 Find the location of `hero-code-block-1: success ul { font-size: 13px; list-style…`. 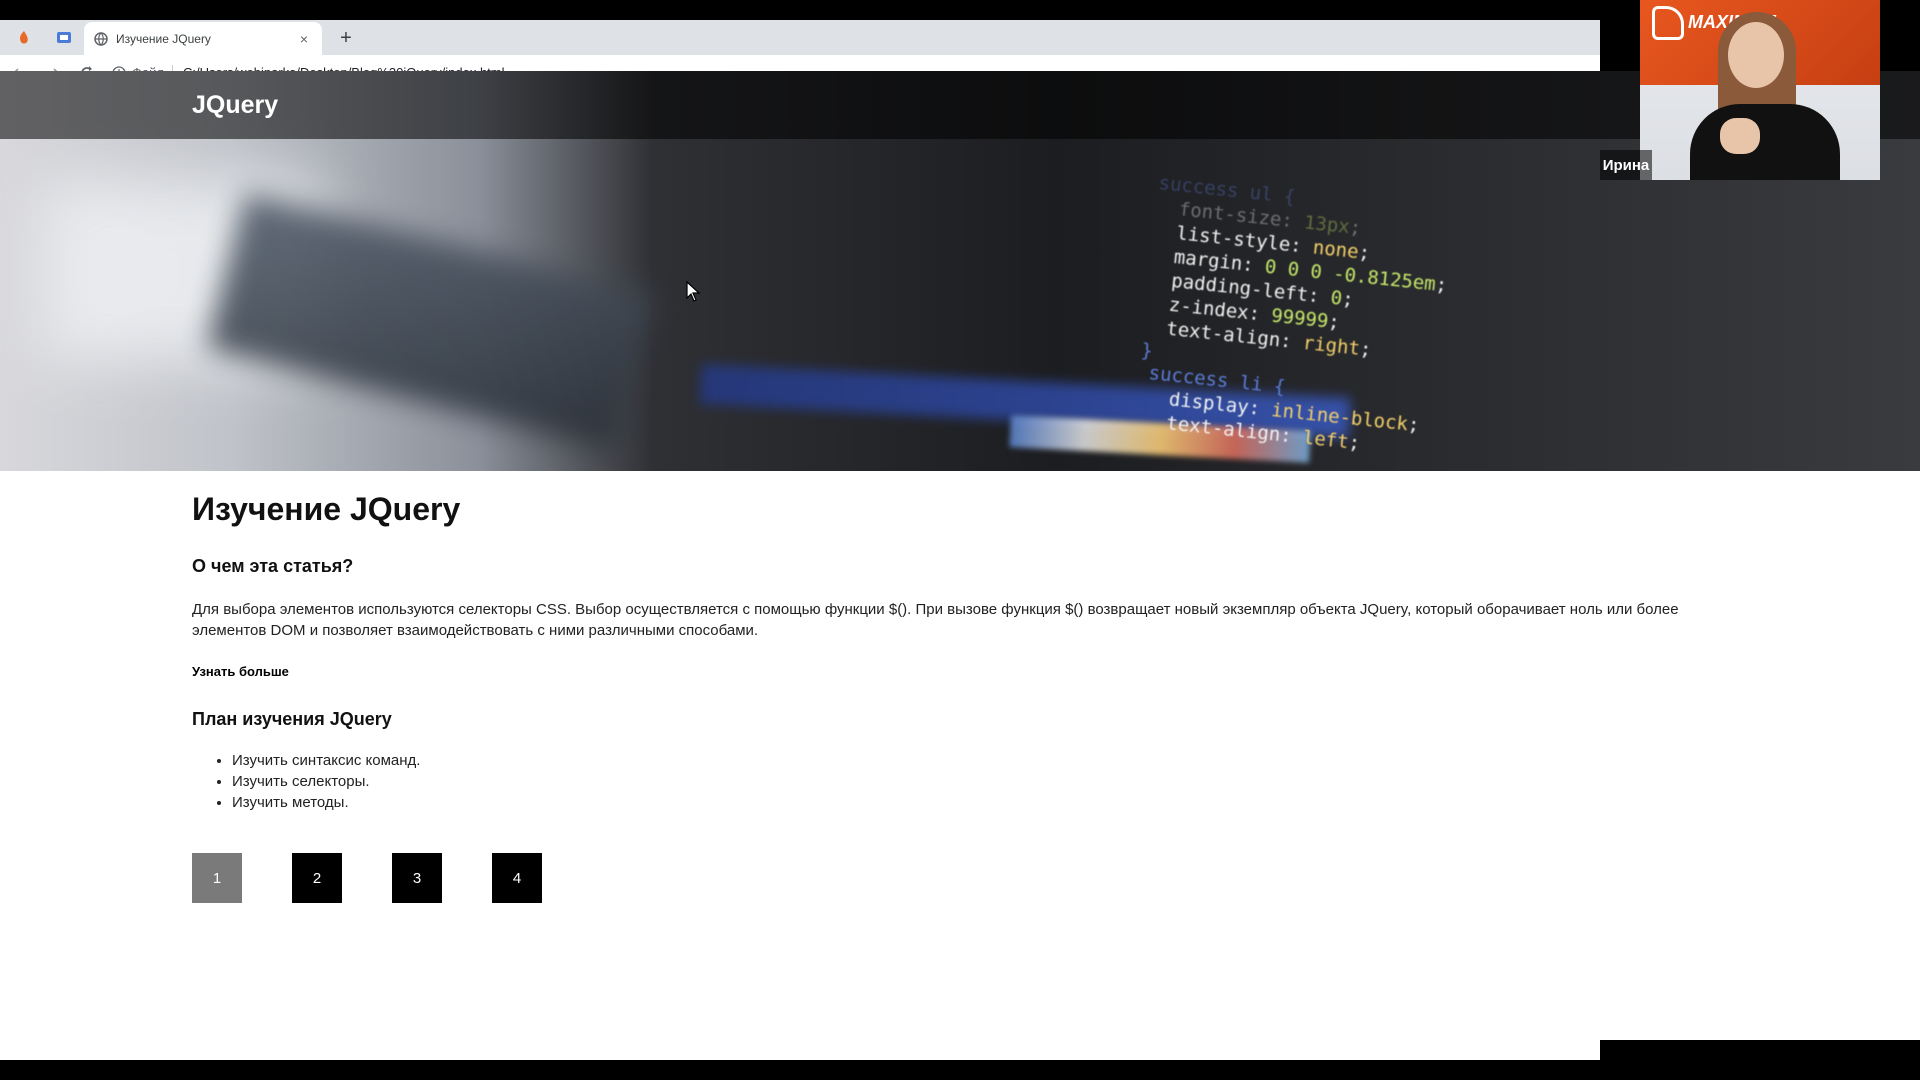

hero-code-block-1: success ul { font-size: 13px; list-style… is located at coordinates (1298, 282).